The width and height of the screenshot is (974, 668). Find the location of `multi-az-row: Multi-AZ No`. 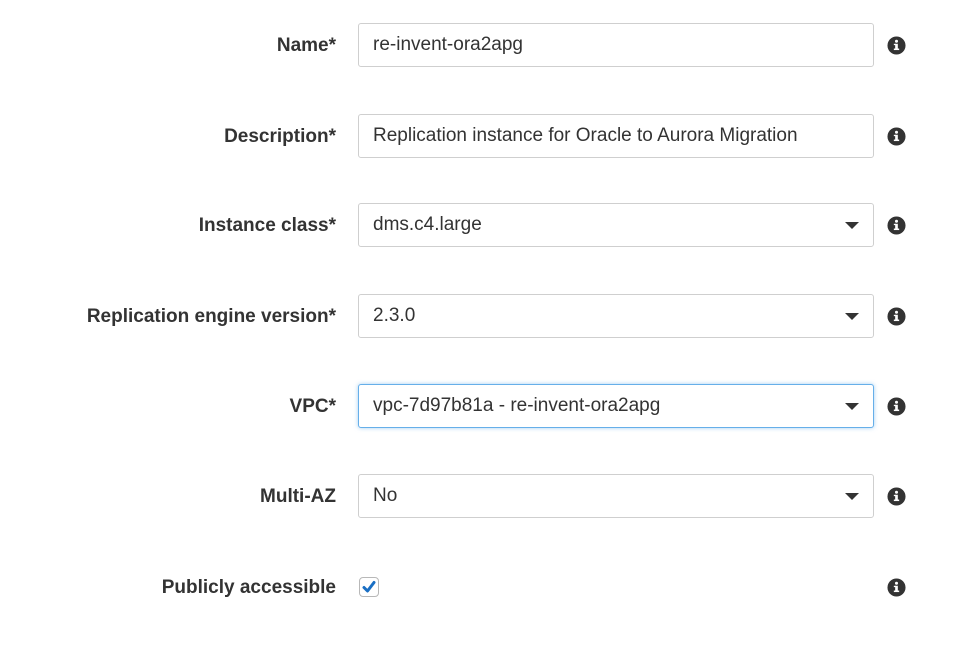

multi-az-row: Multi-AZ No is located at coordinates (487, 497).